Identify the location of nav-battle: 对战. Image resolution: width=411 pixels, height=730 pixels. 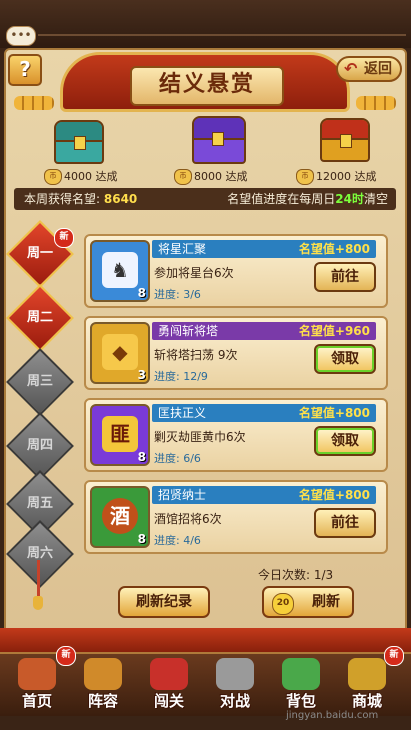
(235, 686).